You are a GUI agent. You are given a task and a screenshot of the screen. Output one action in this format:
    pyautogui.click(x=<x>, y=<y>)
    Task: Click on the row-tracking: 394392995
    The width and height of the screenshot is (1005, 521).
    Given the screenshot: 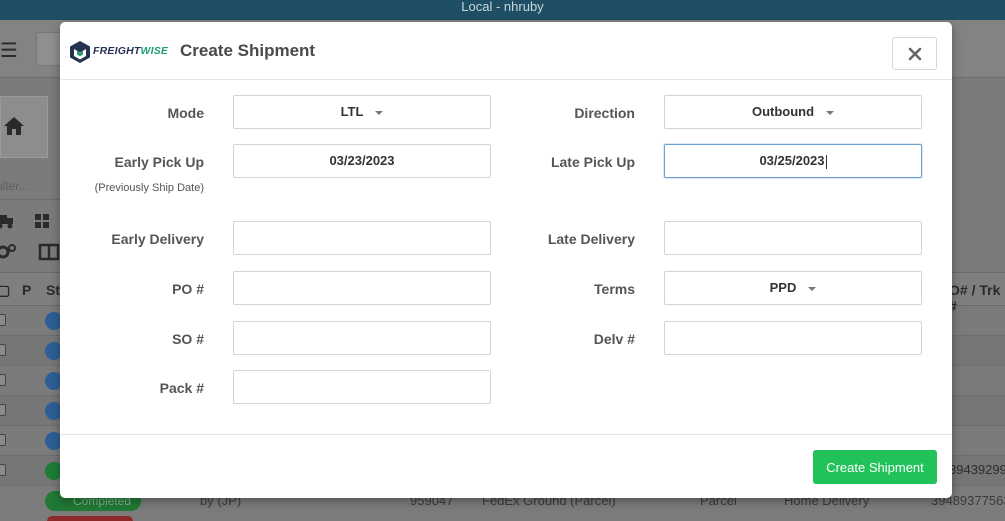 What is the action you would take?
    pyautogui.click(x=977, y=469)
    